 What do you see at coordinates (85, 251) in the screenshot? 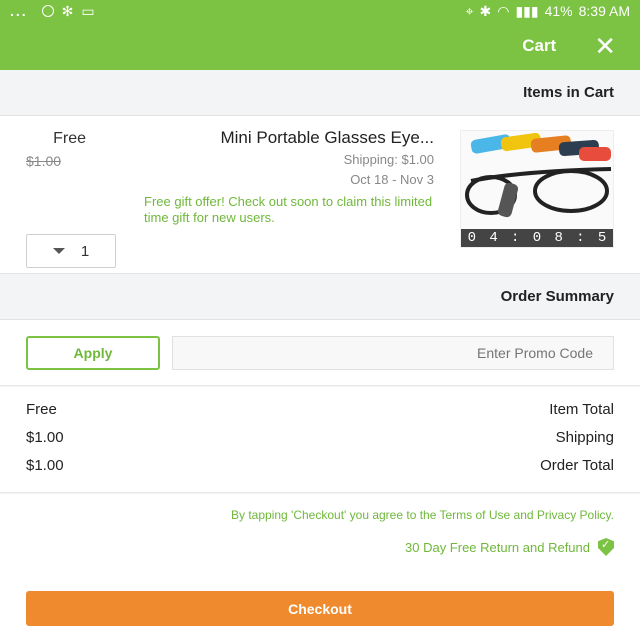
I see `quantity-value: 1` at bounding box center [85, 251].